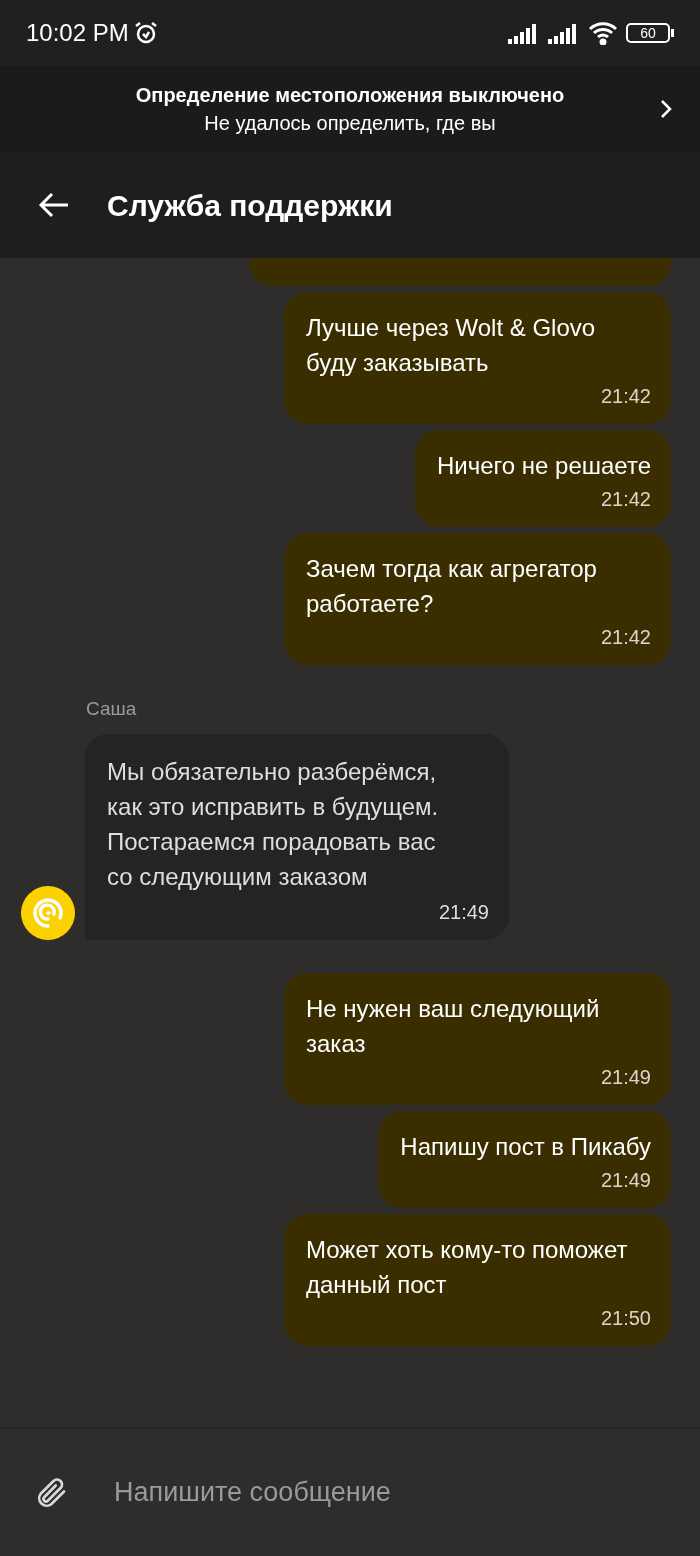  Describe the element at coordinates (250, 205) in the screenshot. I see `chat-title: Служба поддержки` at that location.